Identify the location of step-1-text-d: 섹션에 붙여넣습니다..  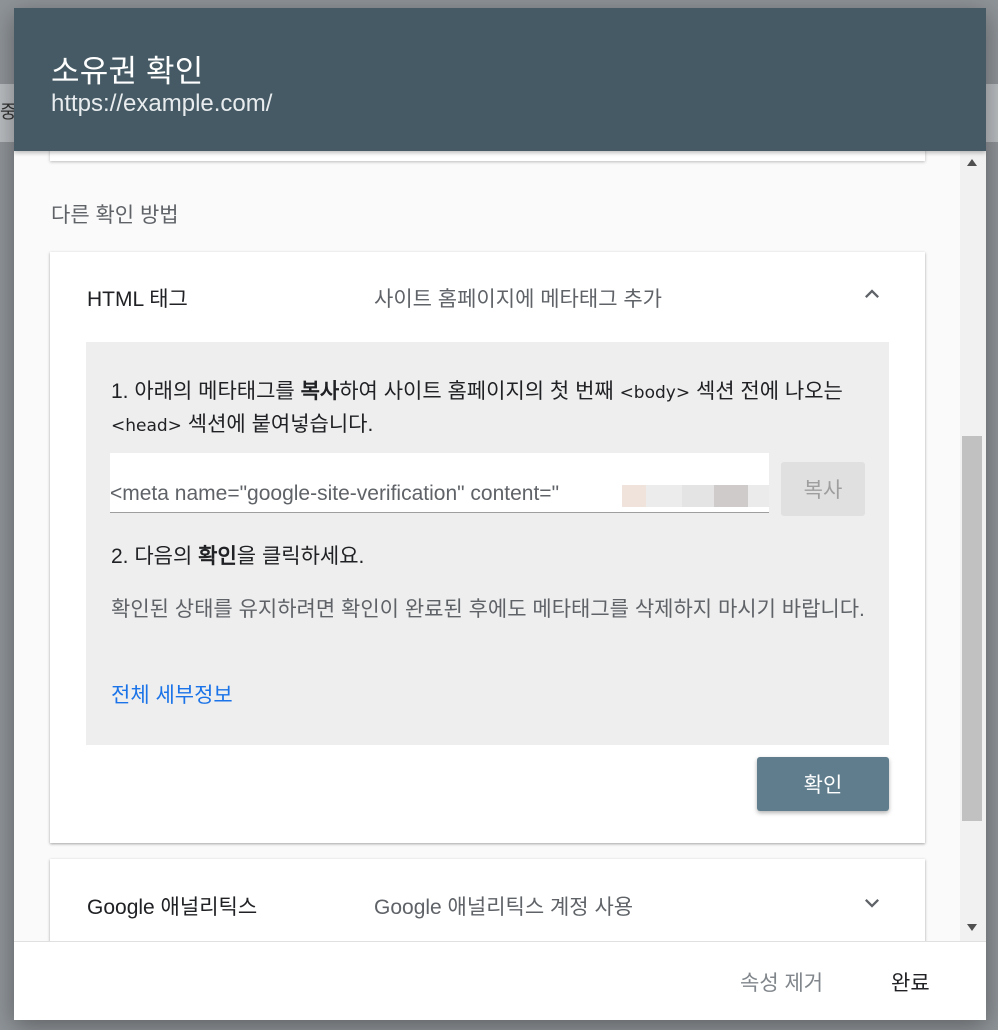
(277, 424).